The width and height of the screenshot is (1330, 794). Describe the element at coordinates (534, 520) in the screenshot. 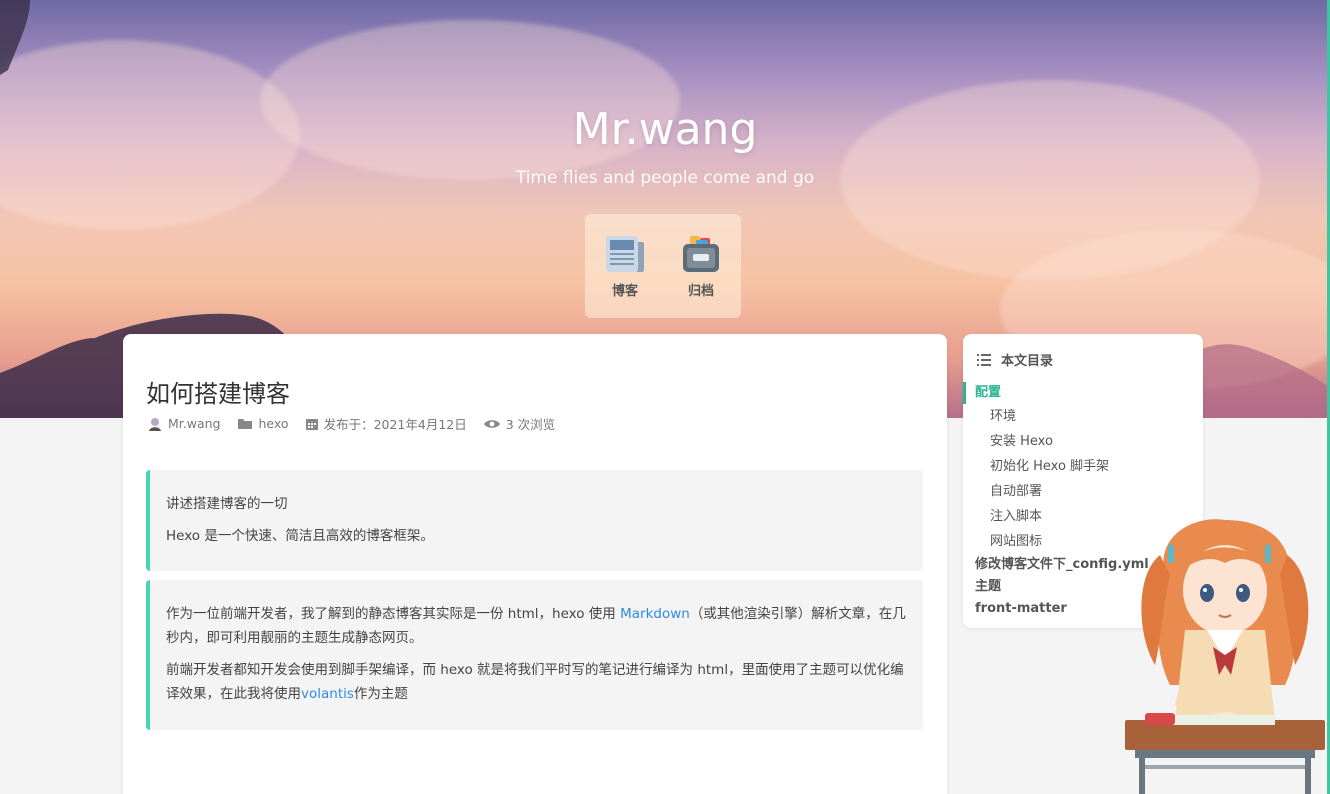

I see `intro-blockquote: 讲述搭建博客的一切 Hexo 是一个快速、简洁且高效的博客框架。` at that location.